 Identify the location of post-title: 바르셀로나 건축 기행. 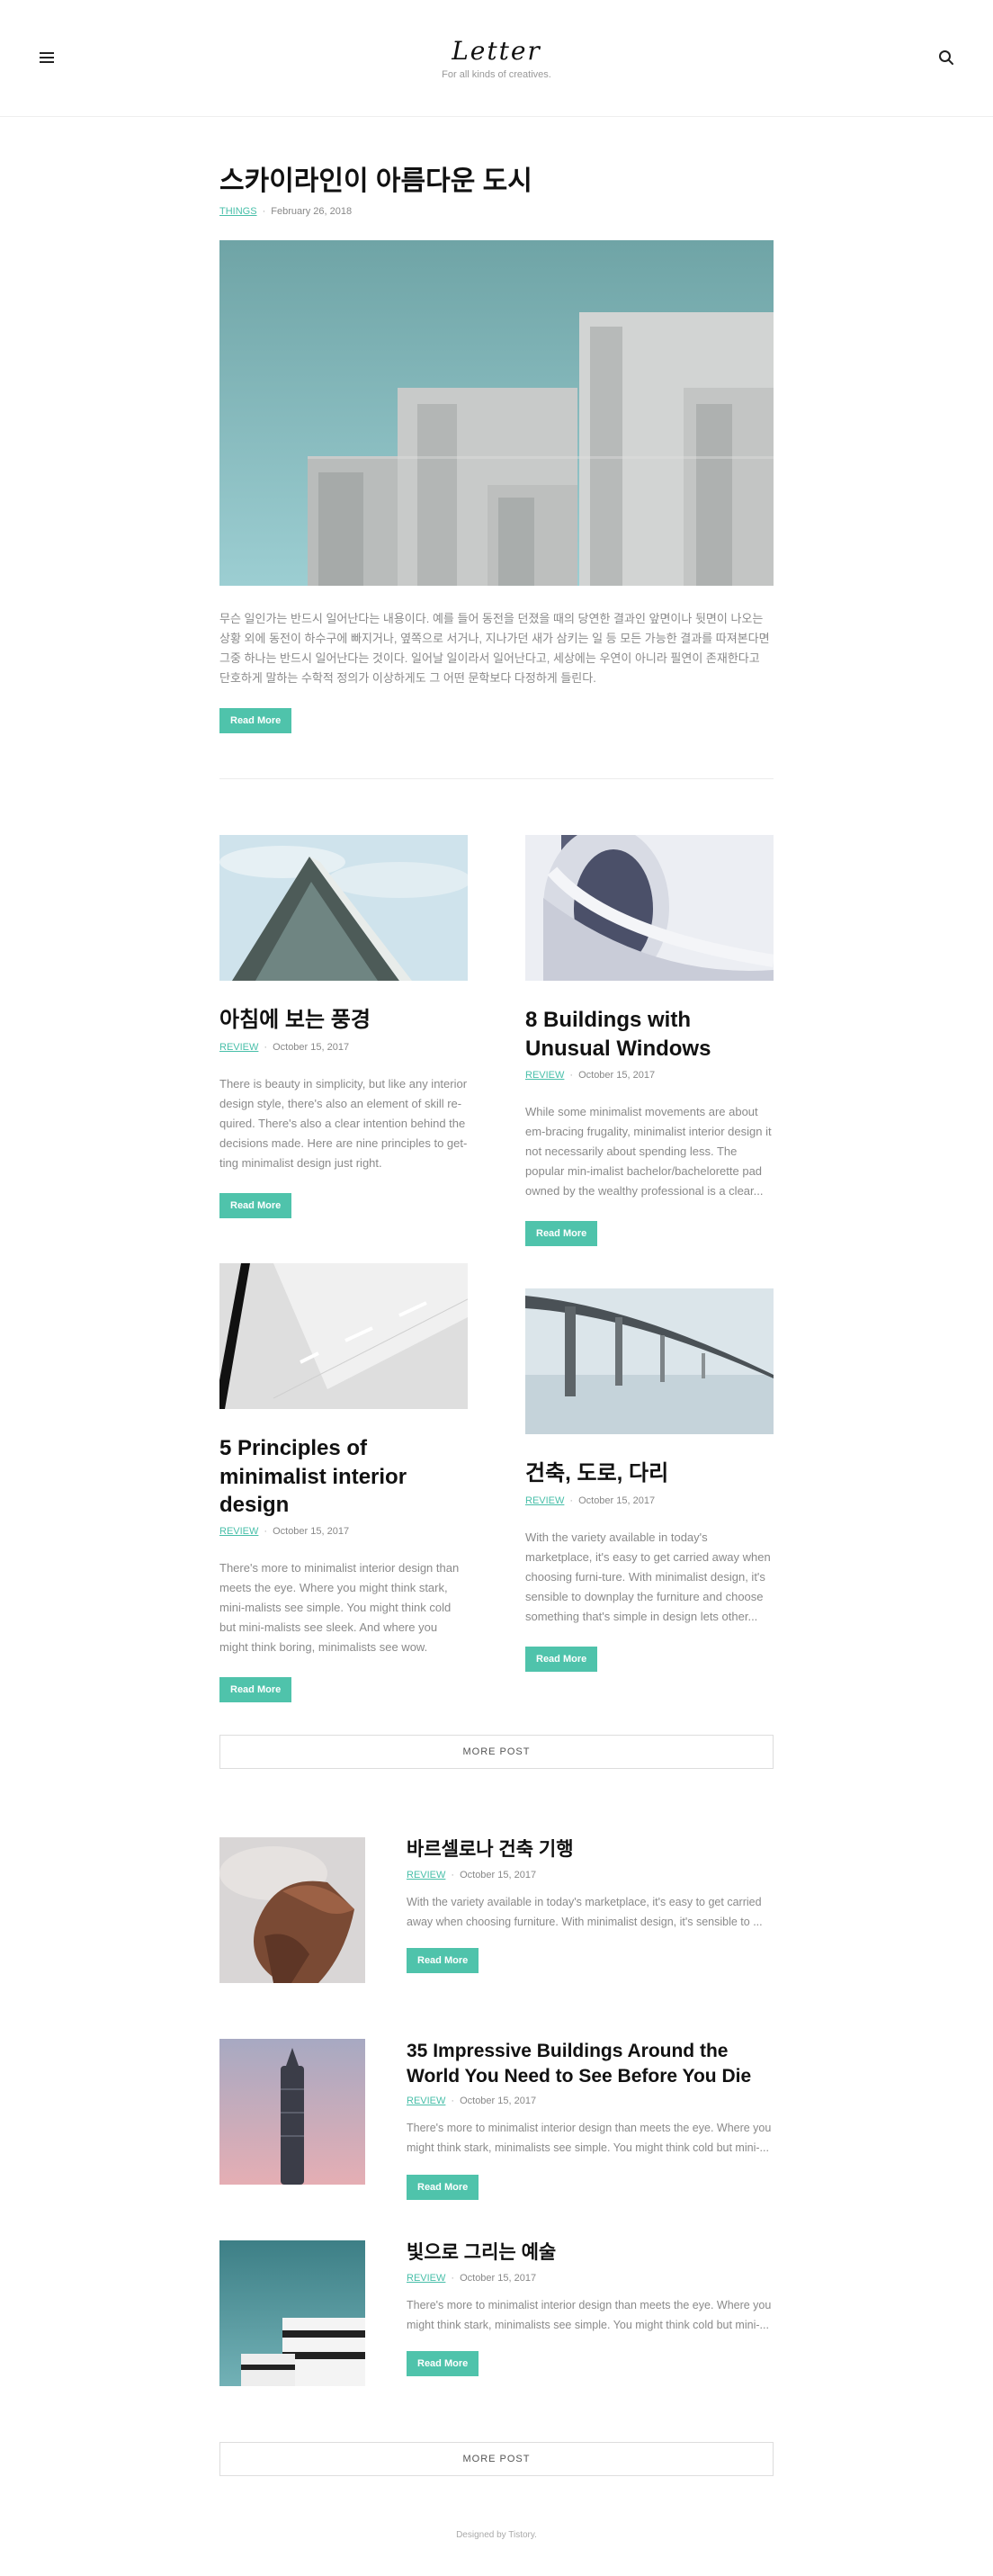
(590, 1849).